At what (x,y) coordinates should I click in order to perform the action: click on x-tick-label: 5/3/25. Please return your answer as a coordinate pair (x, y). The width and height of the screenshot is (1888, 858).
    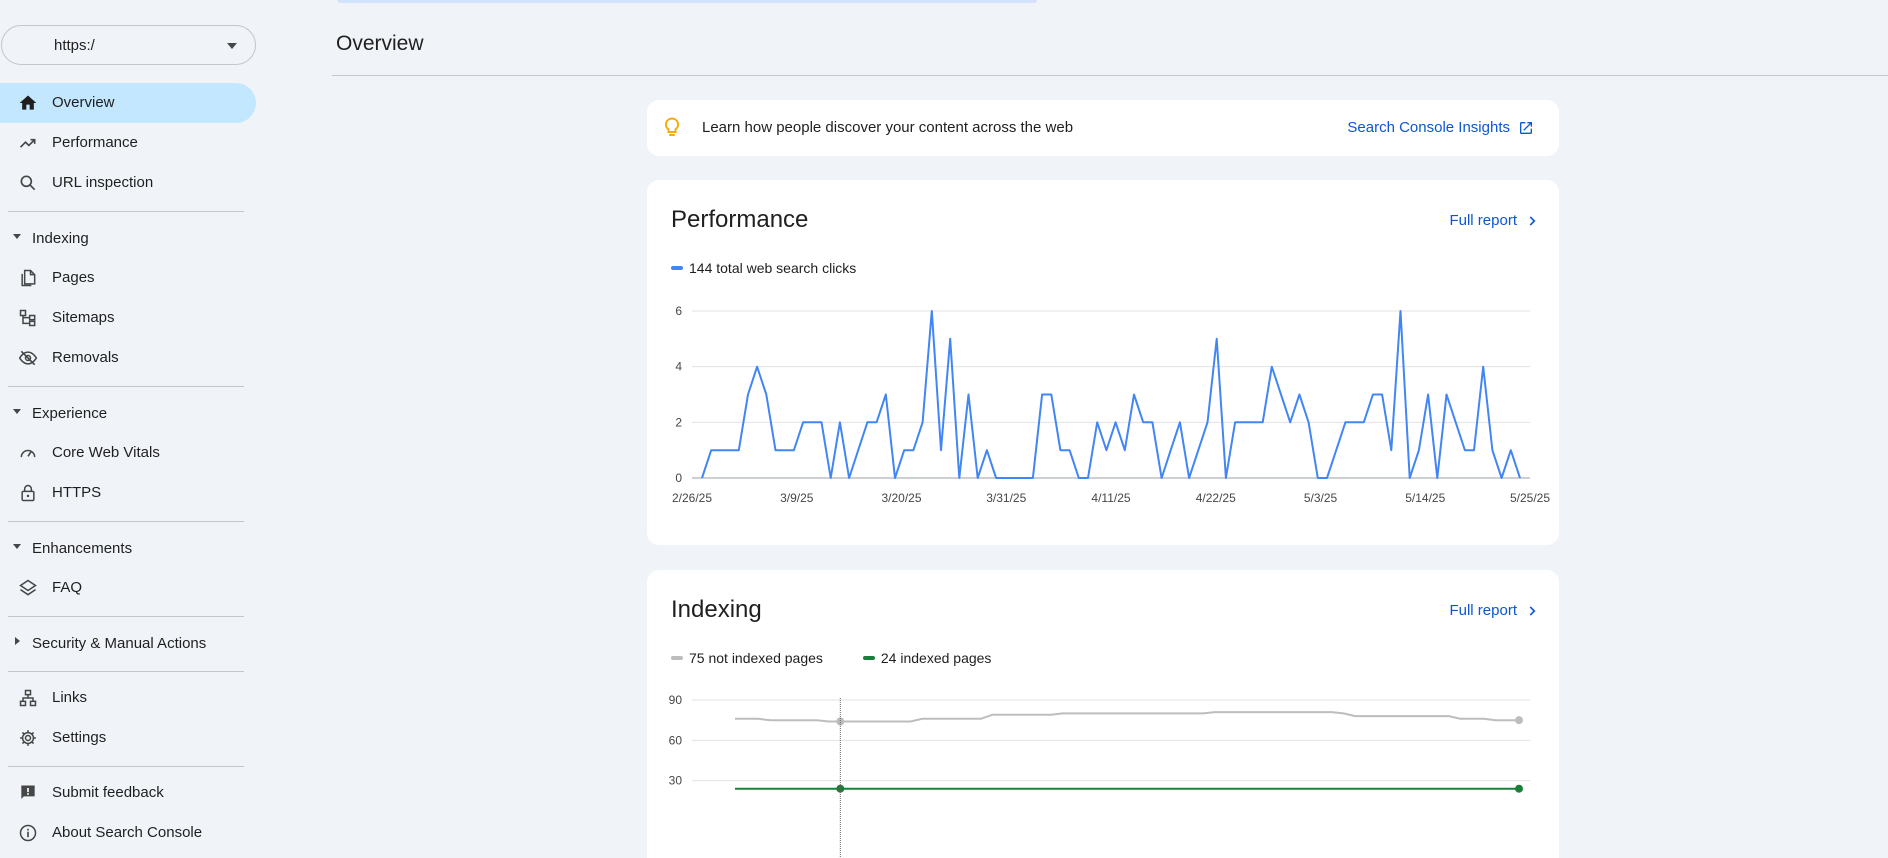
    Looking at the image, I should click on (1321, 498).